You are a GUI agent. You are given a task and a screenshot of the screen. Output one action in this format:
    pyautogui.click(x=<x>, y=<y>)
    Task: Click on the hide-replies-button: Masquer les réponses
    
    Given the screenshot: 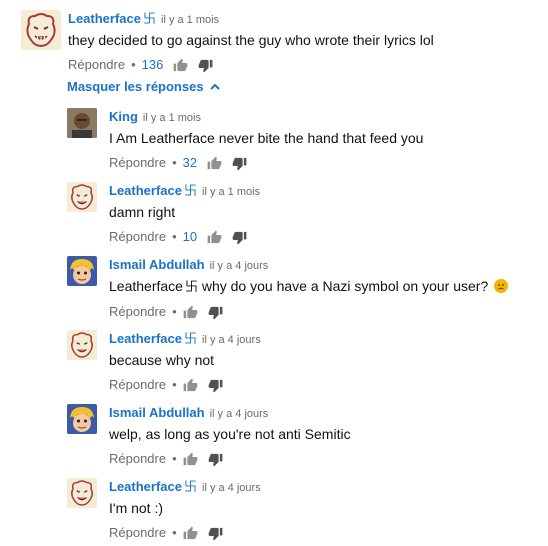 What is the action you would take?
    pyautogui.click(x=143, y=87)
    